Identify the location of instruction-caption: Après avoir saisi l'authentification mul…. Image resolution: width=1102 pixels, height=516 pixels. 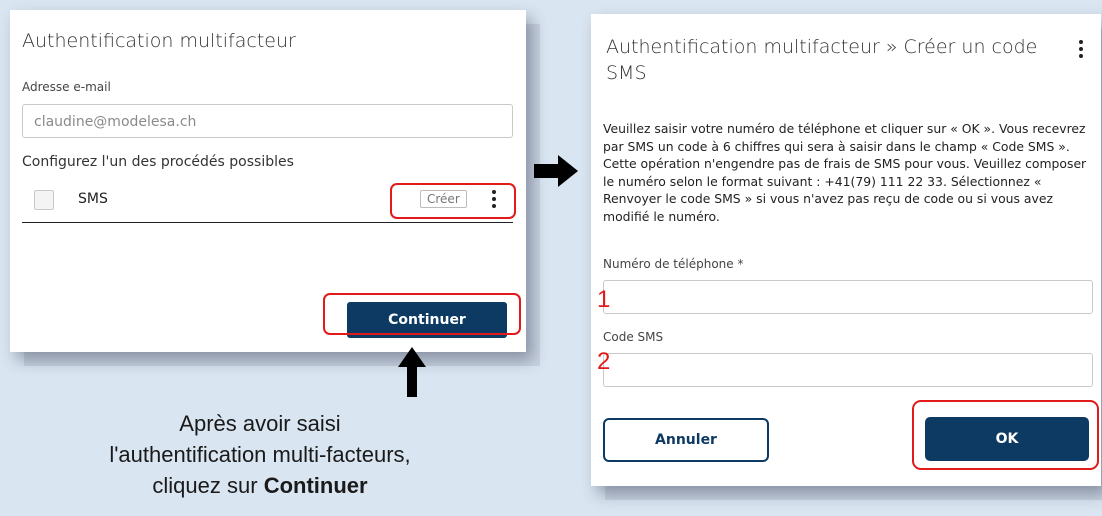
(260, 454).